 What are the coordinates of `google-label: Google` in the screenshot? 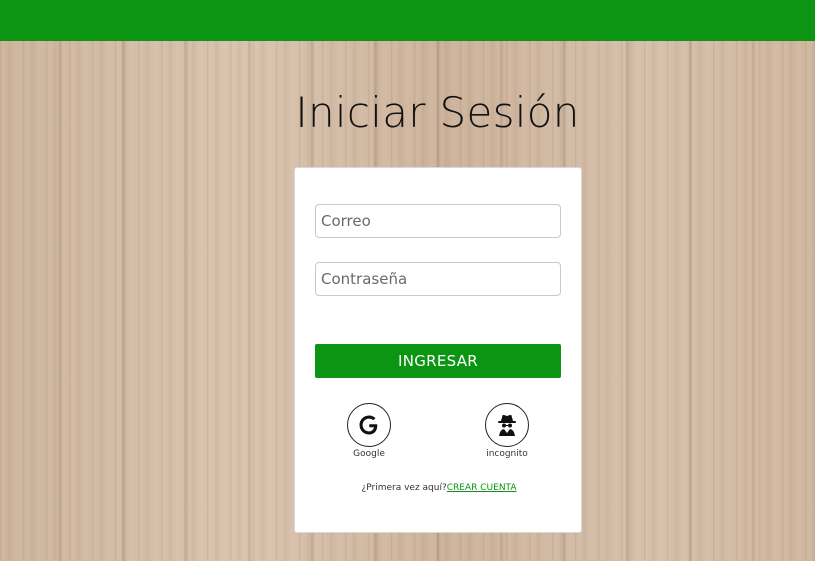 It's located at (369, 454).